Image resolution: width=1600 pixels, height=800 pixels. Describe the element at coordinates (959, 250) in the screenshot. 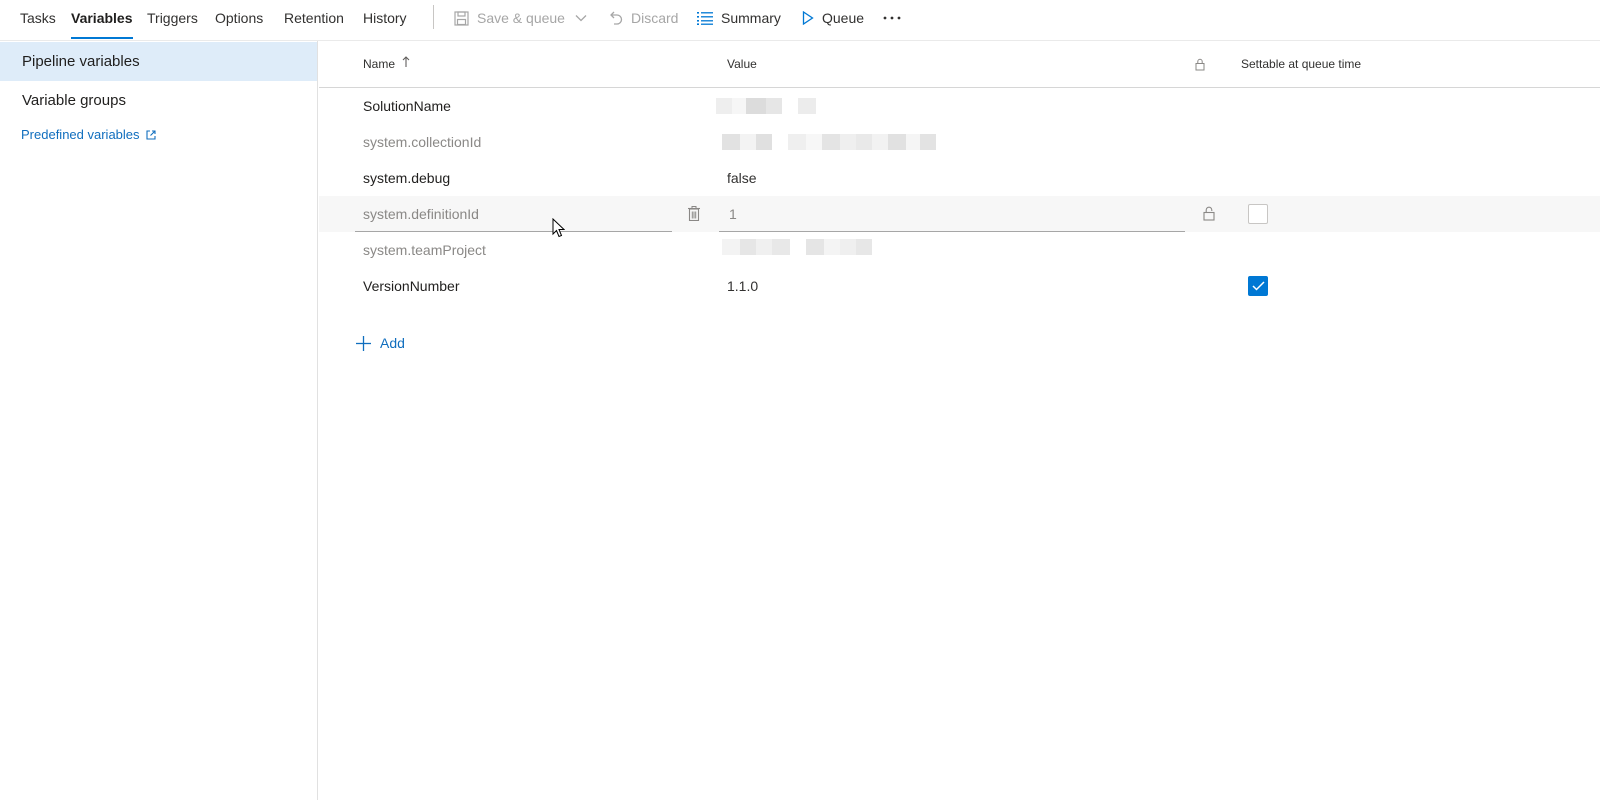

I see `variable-row: system.teamProject` at that location.